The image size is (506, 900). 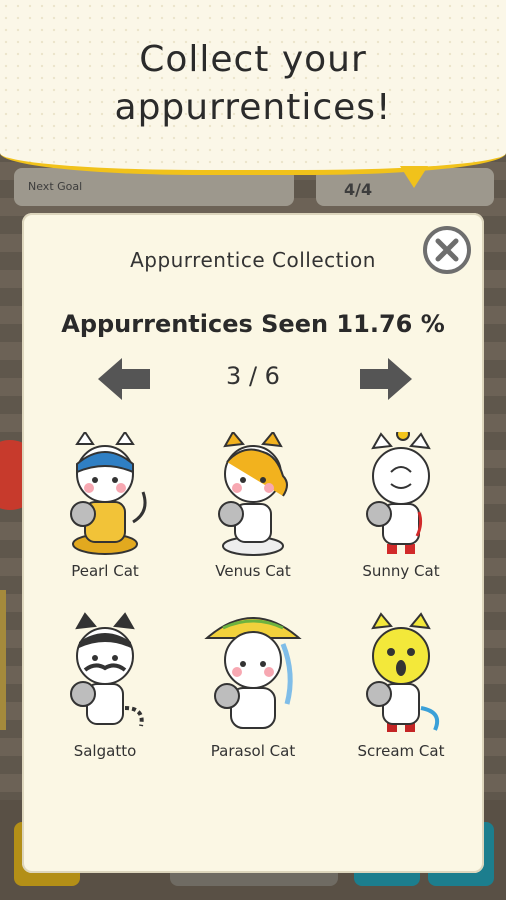 I want to click on cat-name: Sunny Cat, so click(x=401, y=571).